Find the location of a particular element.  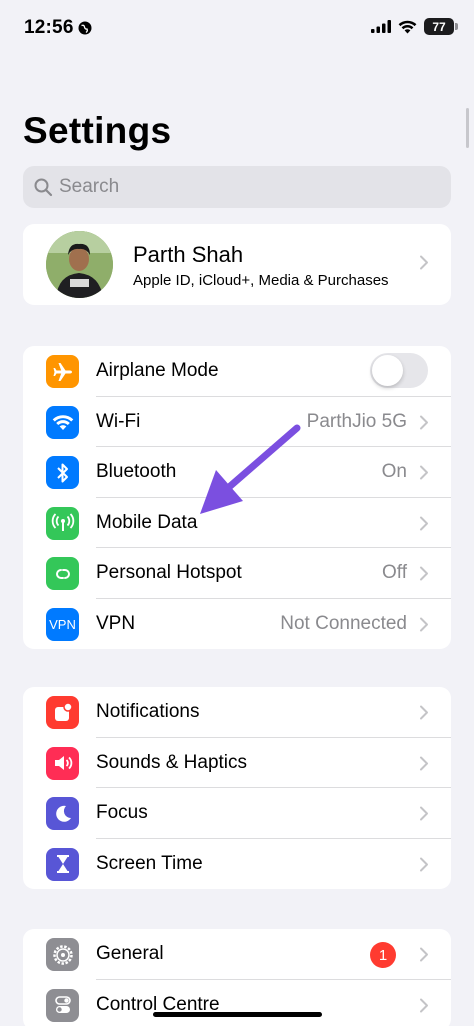

globe-icon is located at coordinates (85, 28).